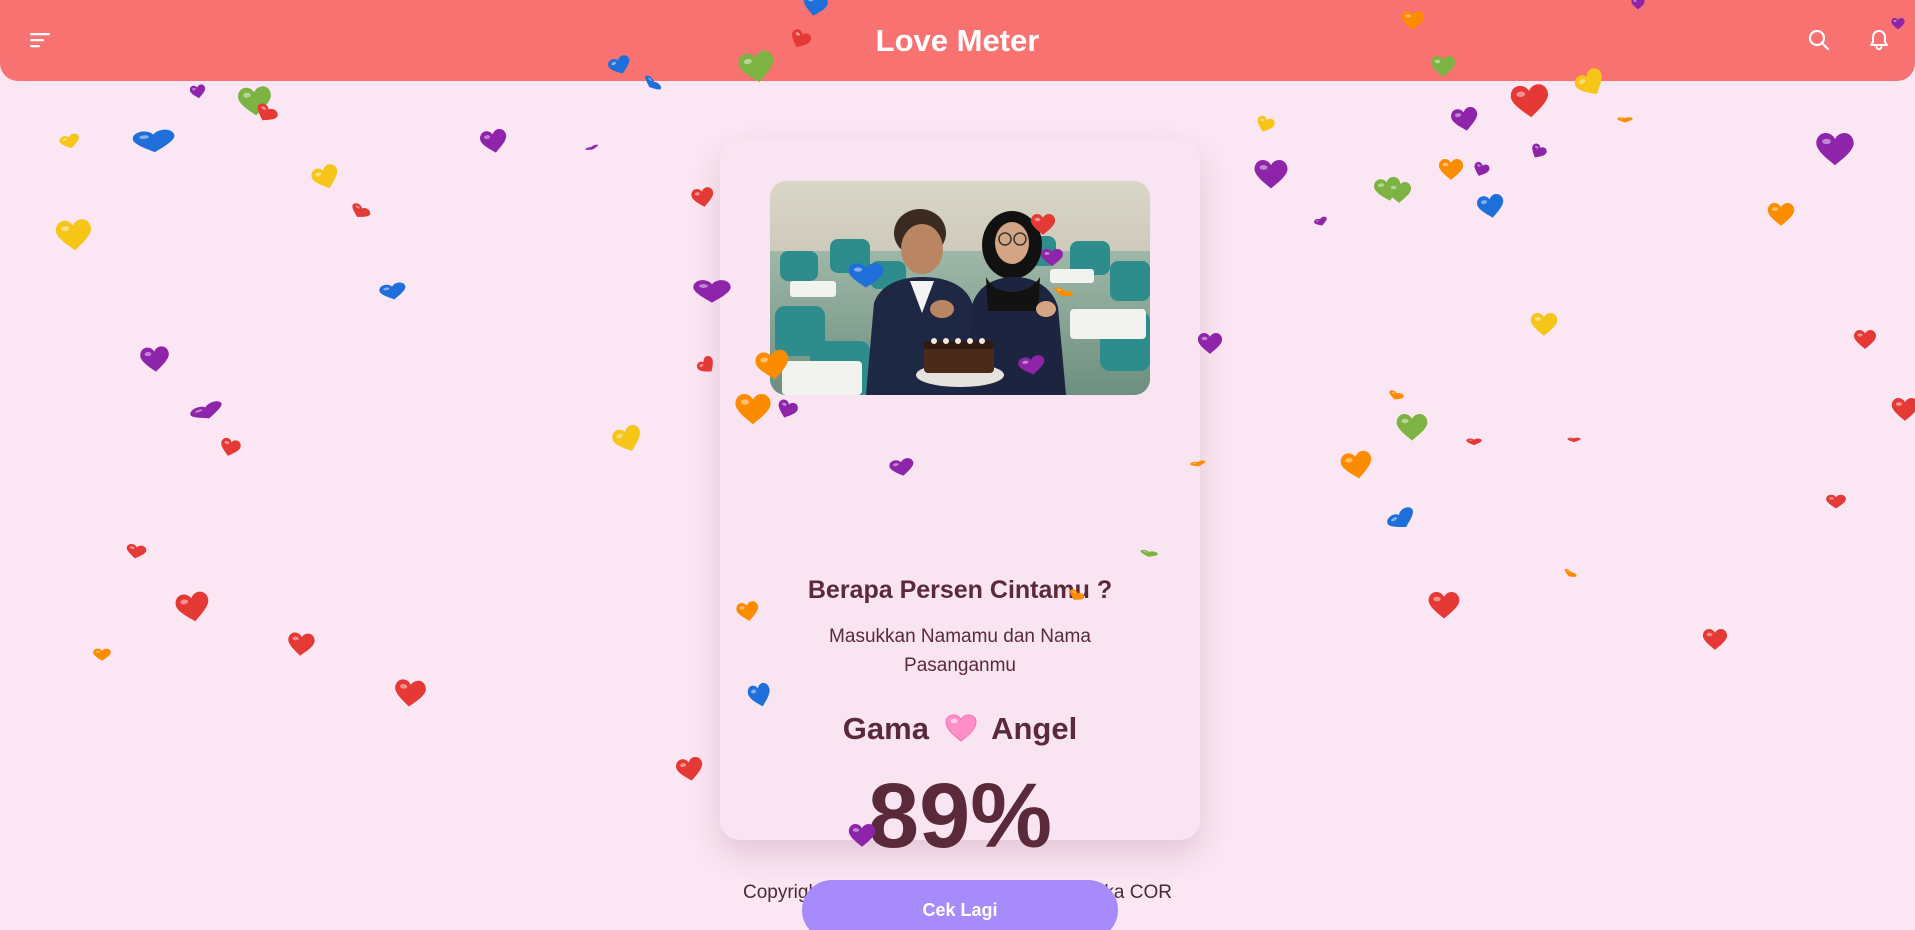  I want to click on notification-button, so click(1879, 40).